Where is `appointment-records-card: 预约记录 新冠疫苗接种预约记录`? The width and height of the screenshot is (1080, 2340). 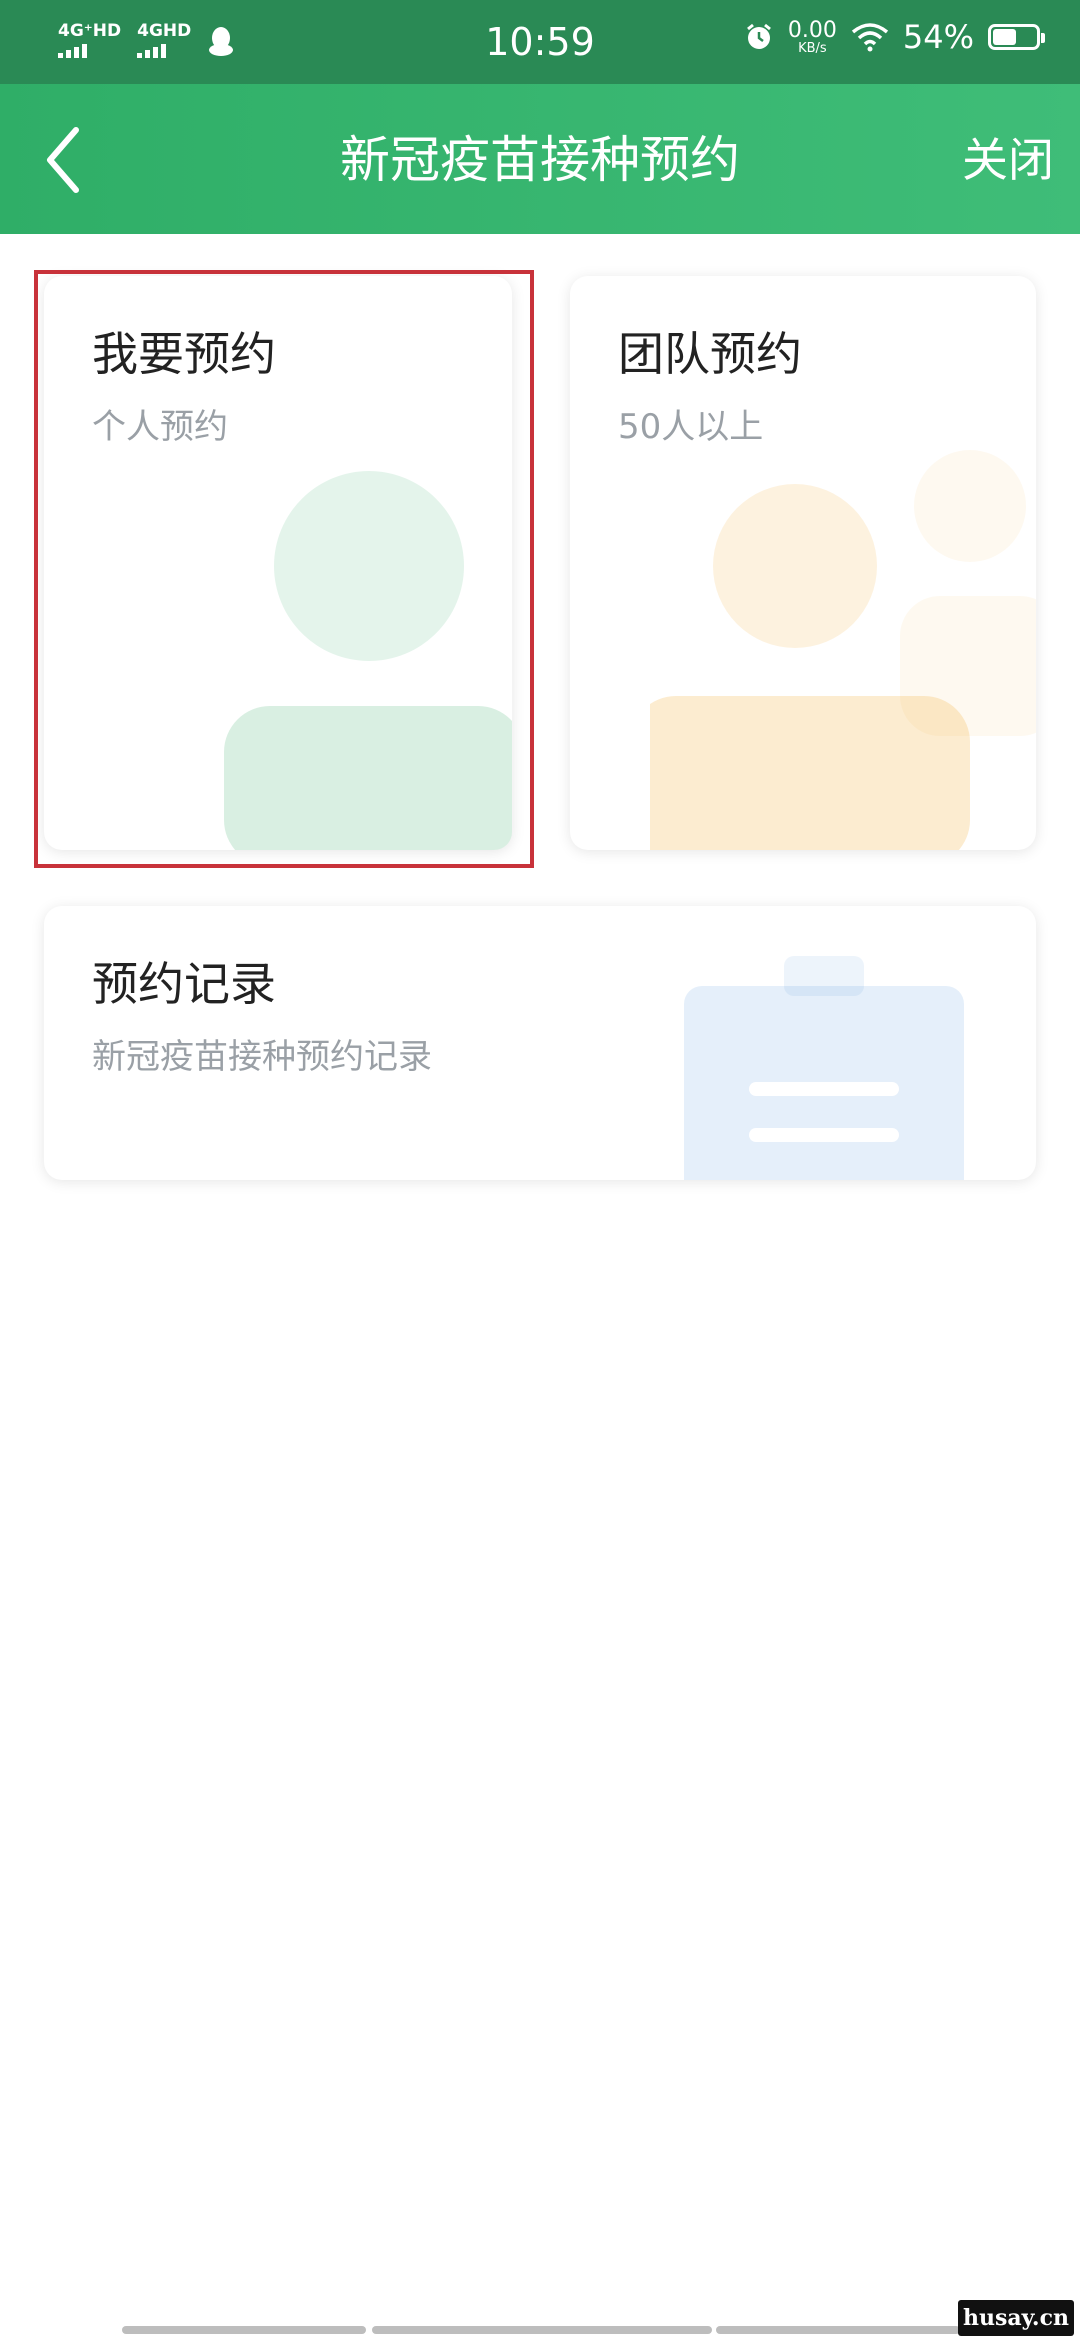 appointment-records-card: 预约记录 新冠疫苗接种预约记录 is located at coordinates (540, 1043).